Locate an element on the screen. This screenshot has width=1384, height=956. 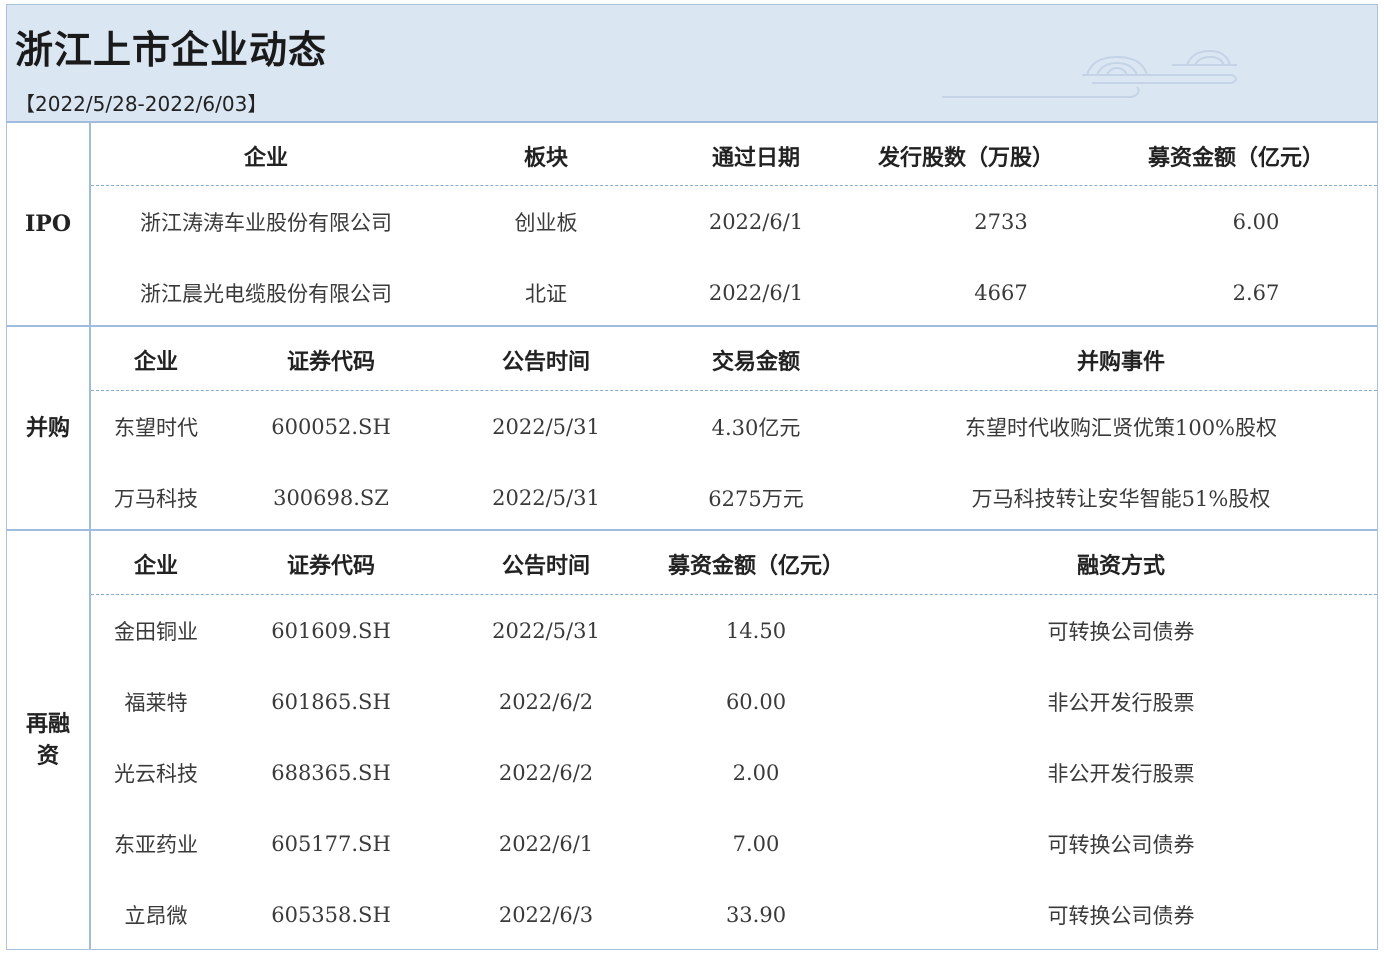
amount-cell: 2.67 is located at coordinates (1256, 293).